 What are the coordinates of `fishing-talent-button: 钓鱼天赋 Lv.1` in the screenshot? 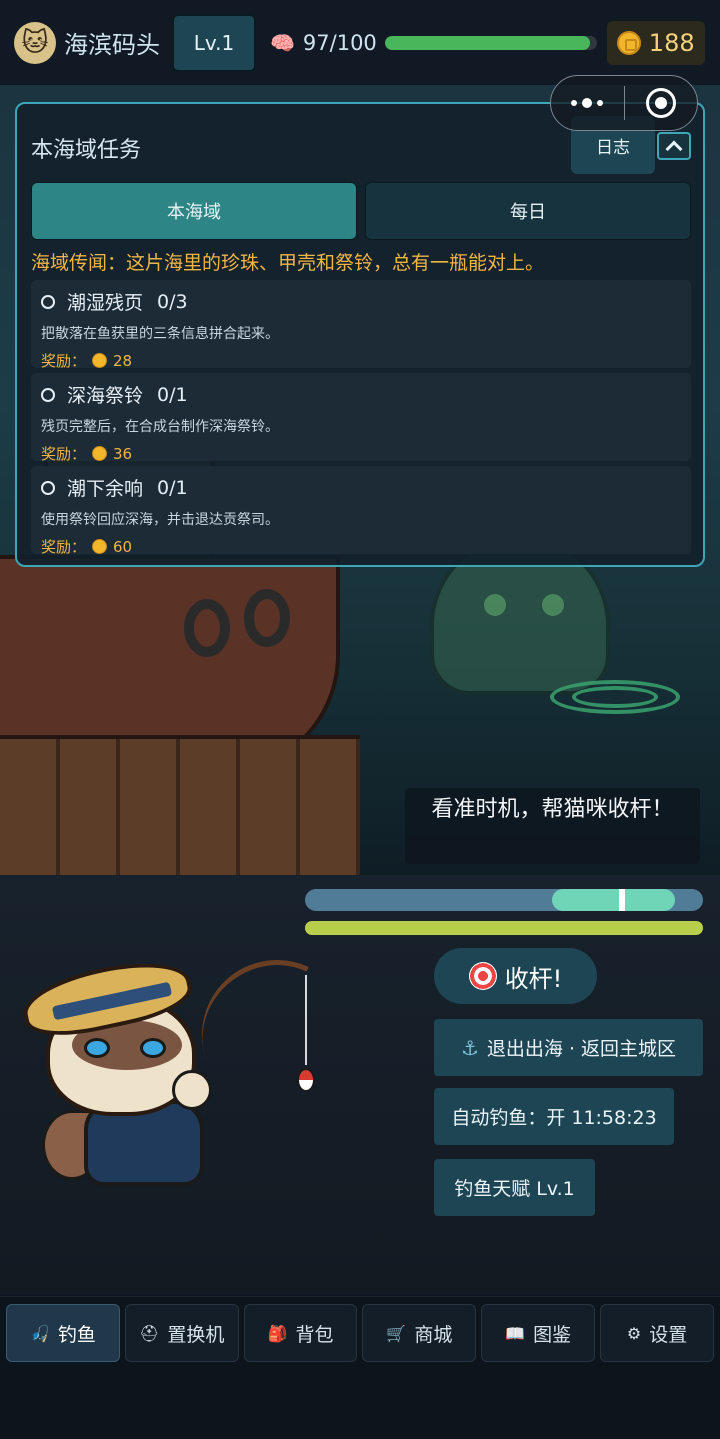 It's located at (514, 1187).